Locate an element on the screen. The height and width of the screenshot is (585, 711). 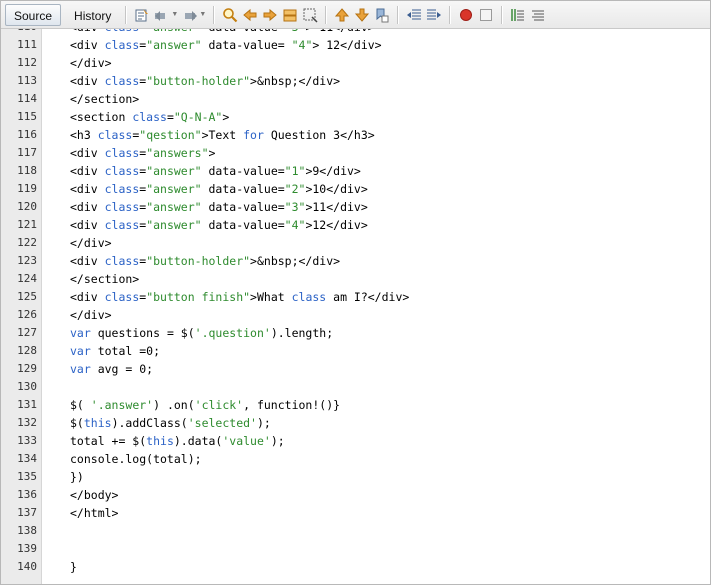
last-edit-icon is located at coordinates (142, 15).